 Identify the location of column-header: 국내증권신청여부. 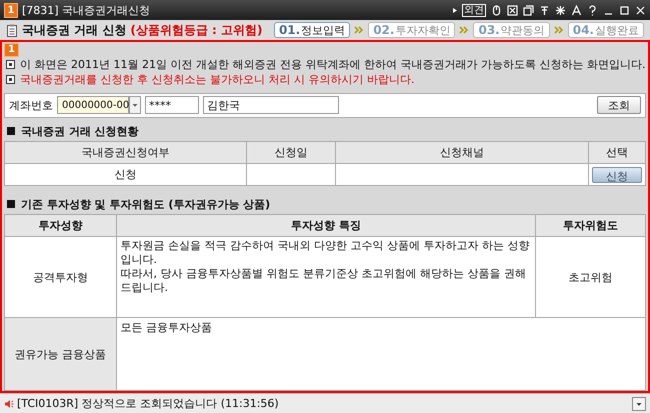
(125, 153).